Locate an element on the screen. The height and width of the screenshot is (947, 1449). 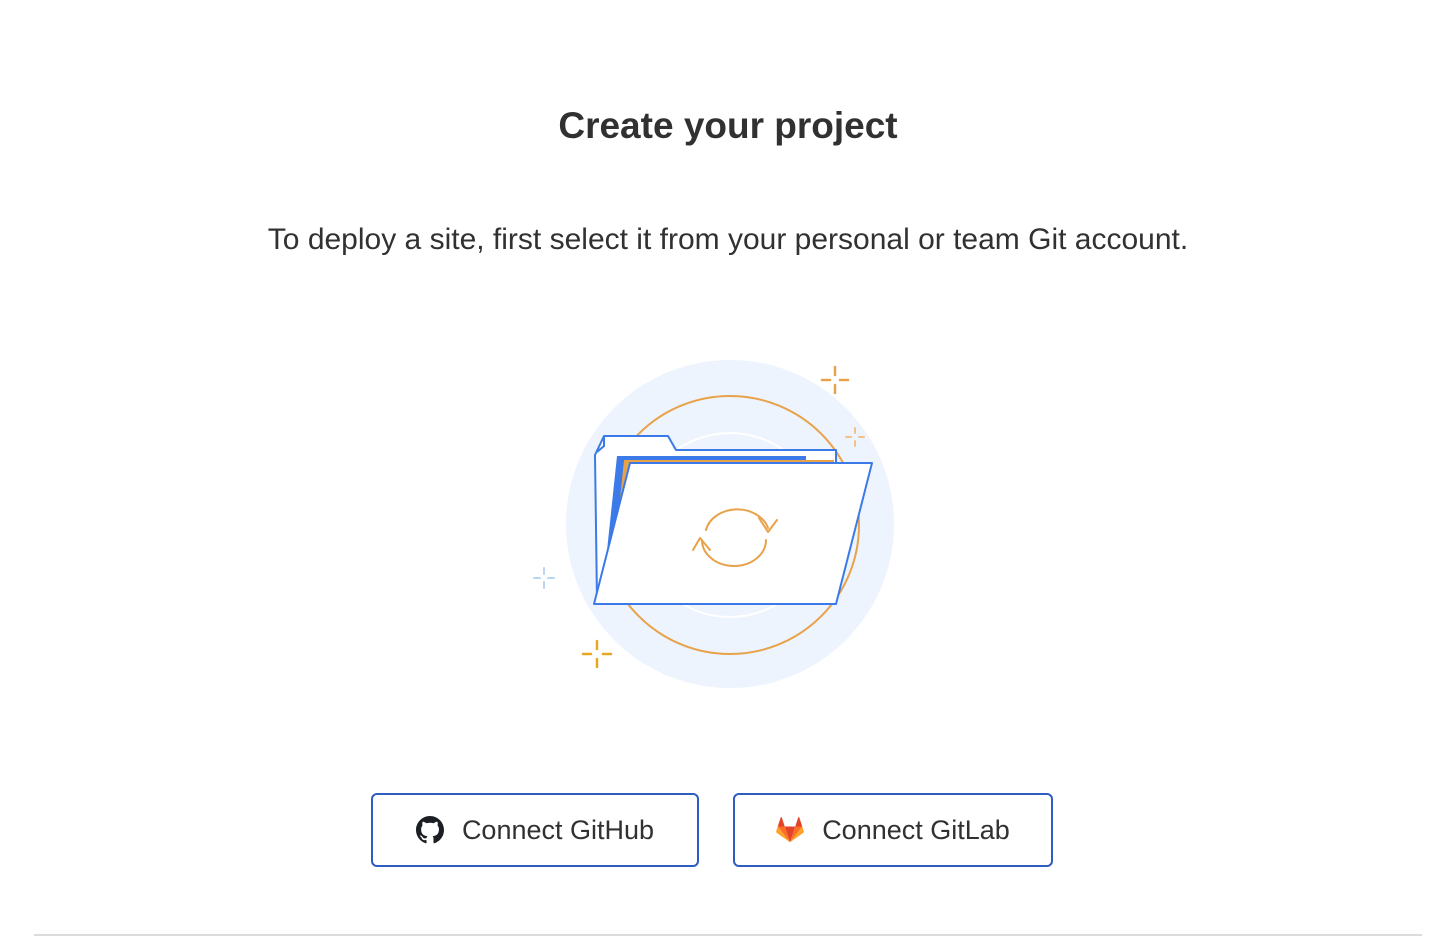
github-icon is located at coordinates (429, 830).